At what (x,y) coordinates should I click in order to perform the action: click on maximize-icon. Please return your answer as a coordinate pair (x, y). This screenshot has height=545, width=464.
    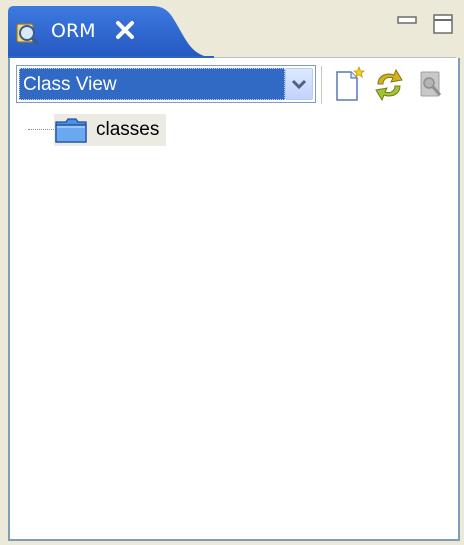
    Looking at the image, I should click on (443, 24).